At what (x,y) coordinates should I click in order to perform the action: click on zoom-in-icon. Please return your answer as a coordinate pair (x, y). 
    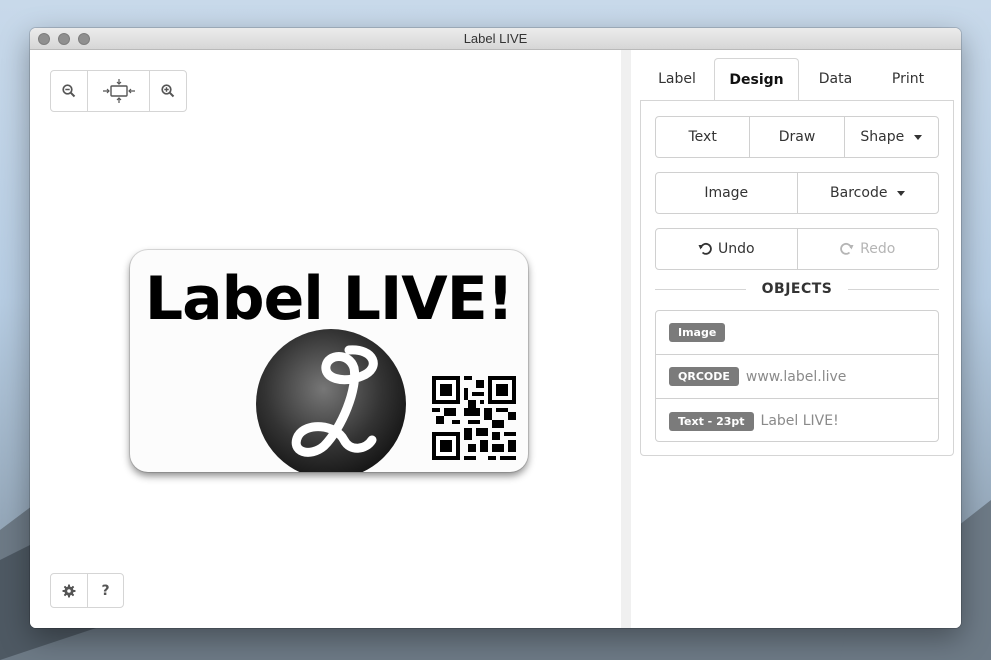
    Looking at the image, I should click on (168, 91).